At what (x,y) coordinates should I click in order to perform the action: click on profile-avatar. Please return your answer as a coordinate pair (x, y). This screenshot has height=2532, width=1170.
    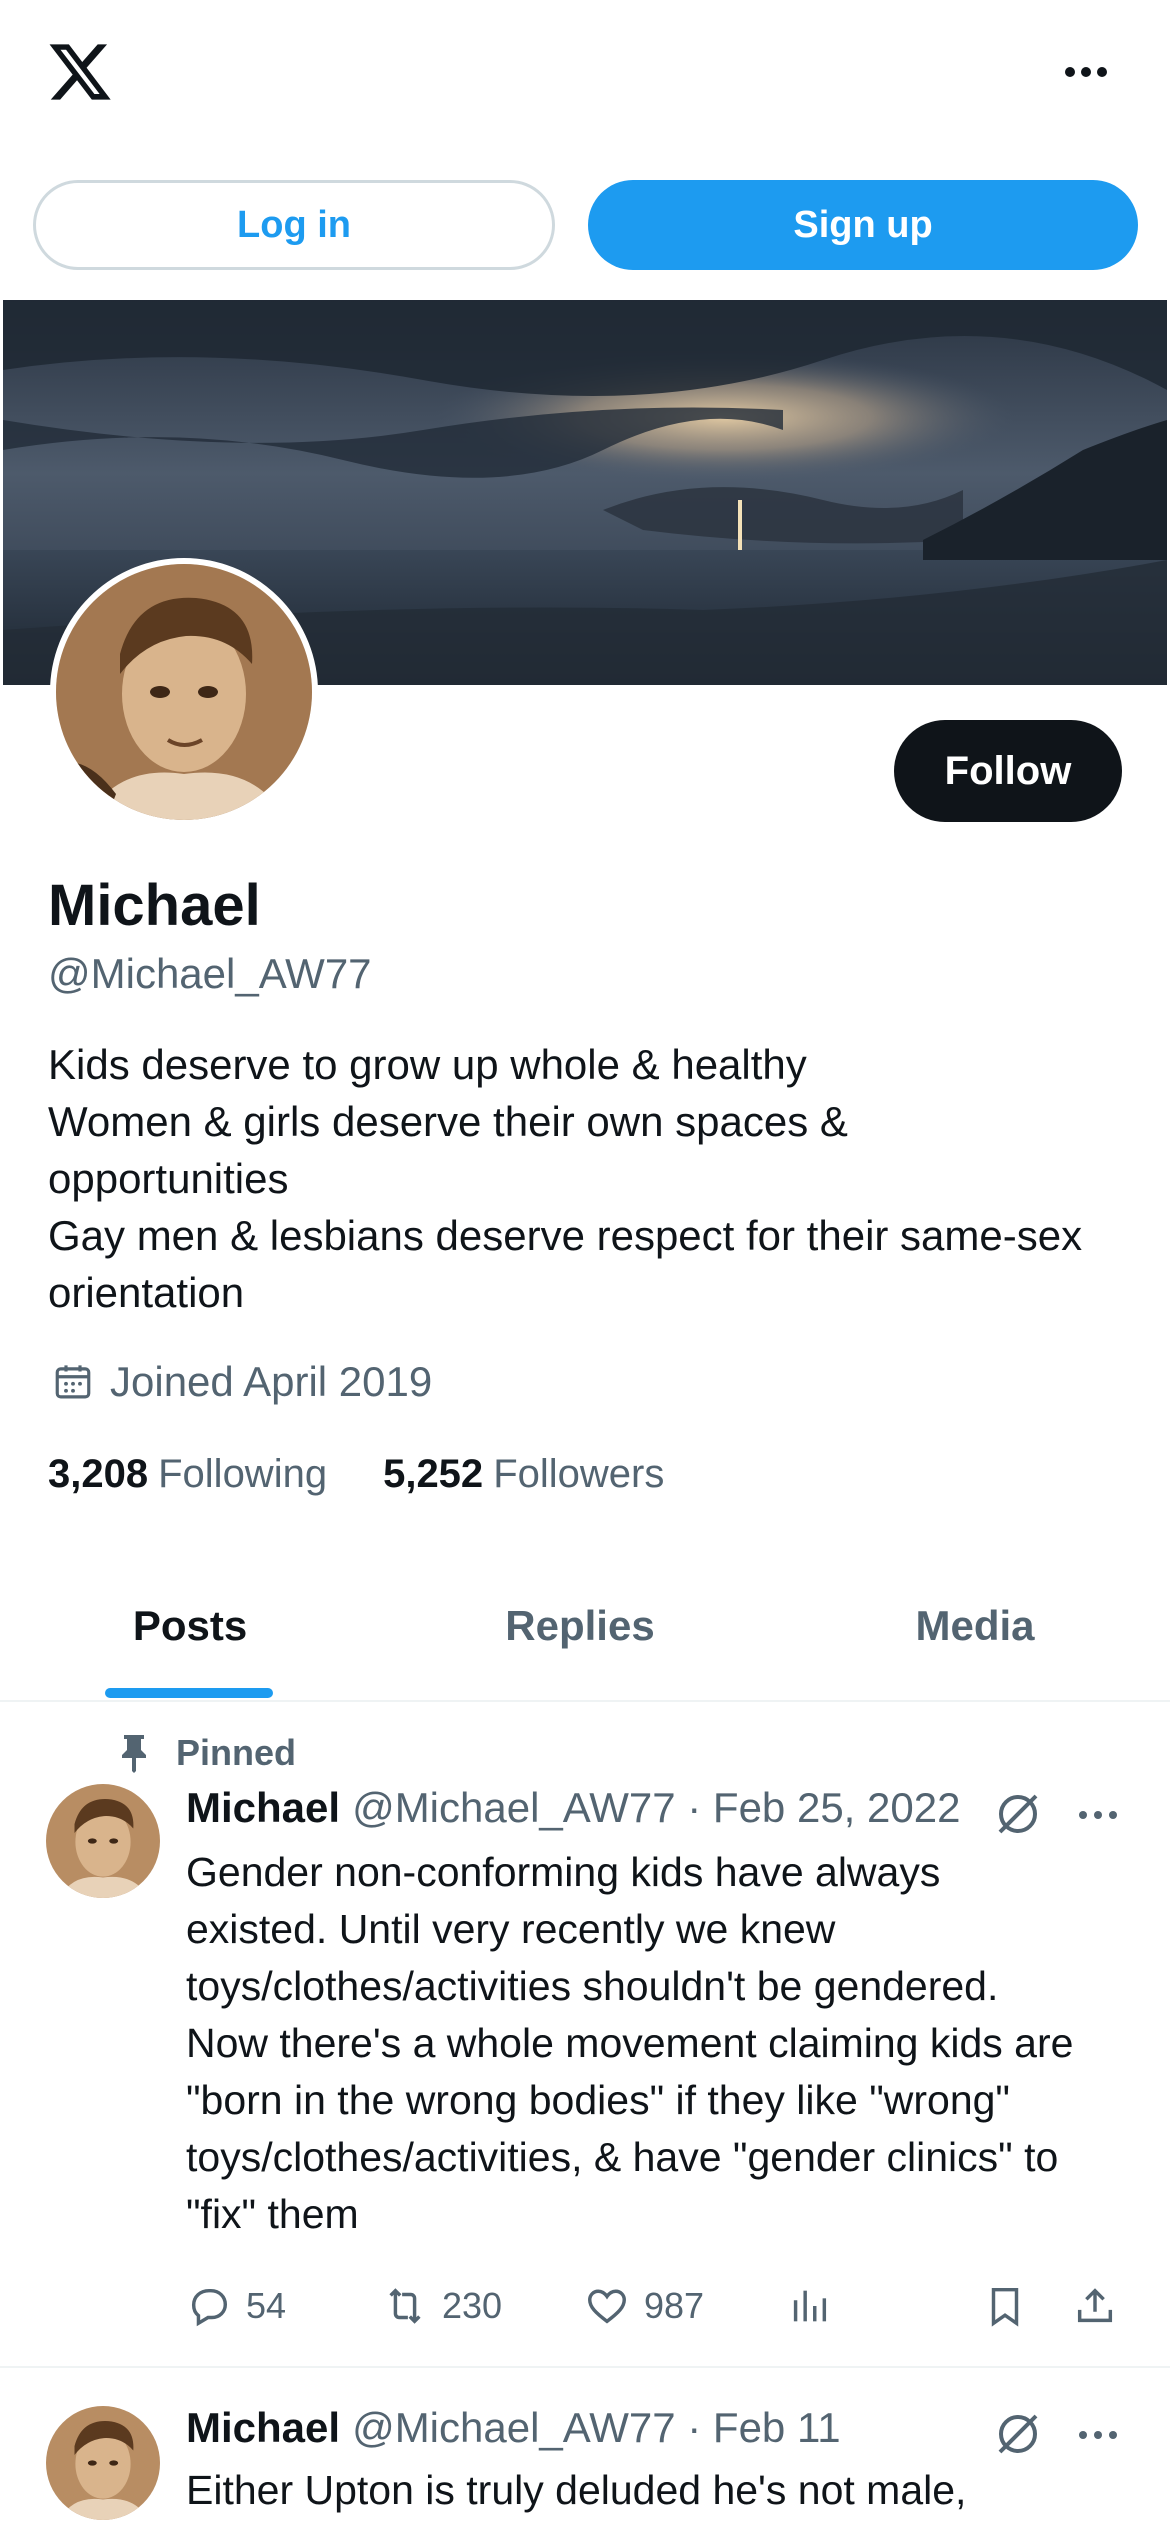
    Looking at the image, I should click on (184, 692).